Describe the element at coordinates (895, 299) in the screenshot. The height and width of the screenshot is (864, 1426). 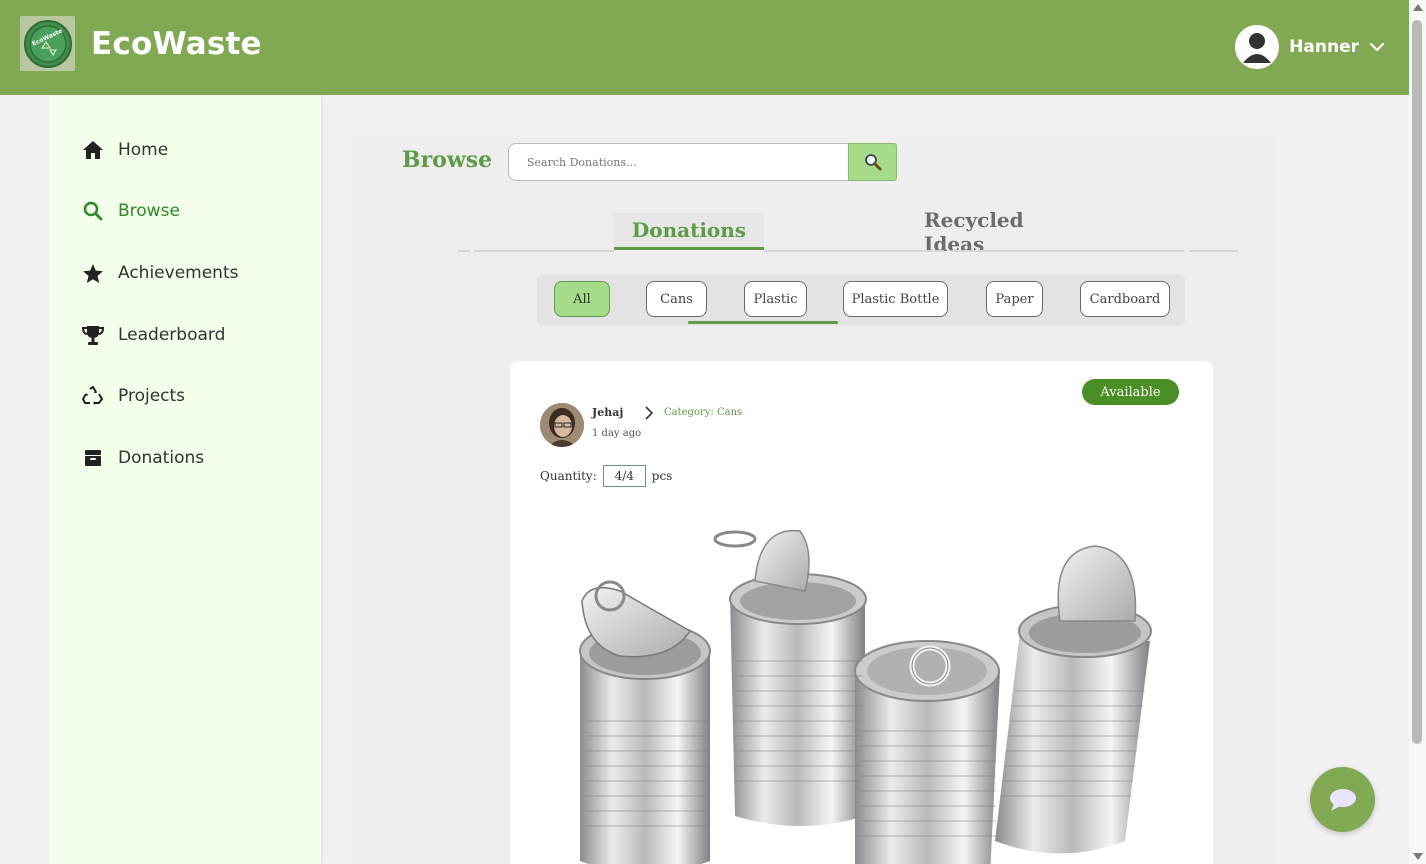
I see `filter-chip-plastic-bottle: Plastic Bottle` at that location.